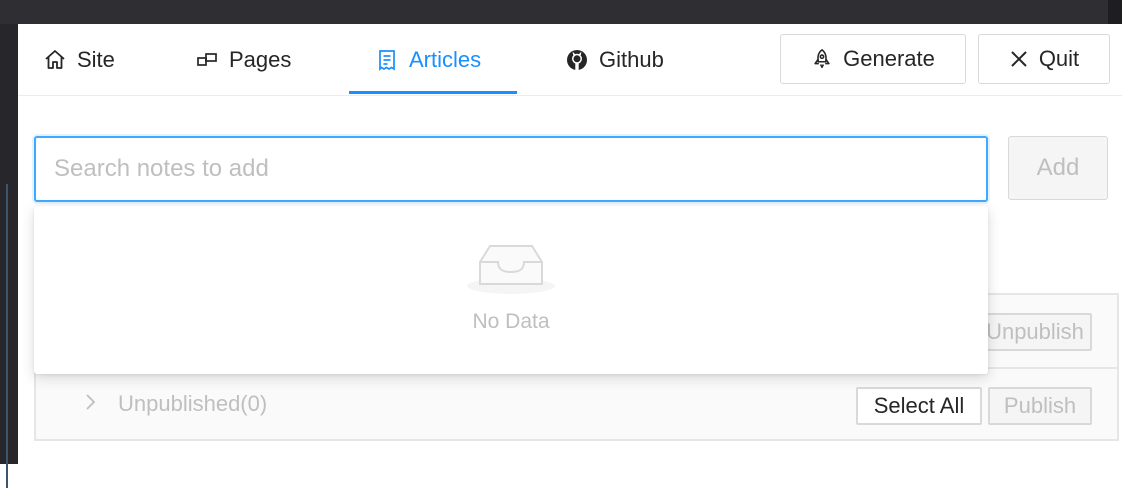 The height and width of the screenshot is (488, 1122). What do you see at coordinates (1115, 12) in the screenshot?
I see `titlebar-edge` at bounding box center [1115, 12].